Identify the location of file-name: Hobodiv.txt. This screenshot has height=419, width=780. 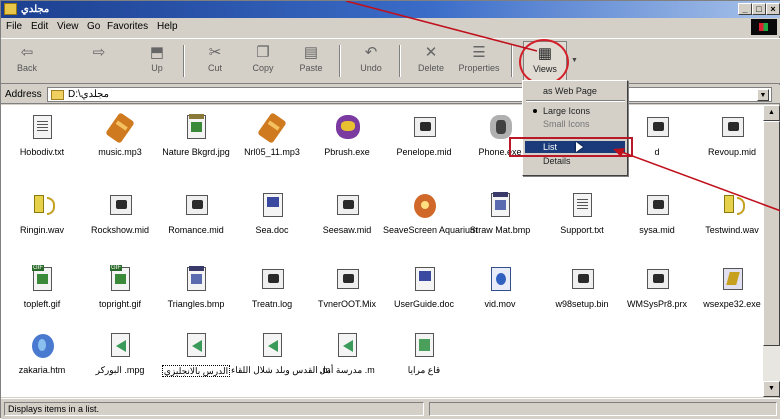
(42, 152).